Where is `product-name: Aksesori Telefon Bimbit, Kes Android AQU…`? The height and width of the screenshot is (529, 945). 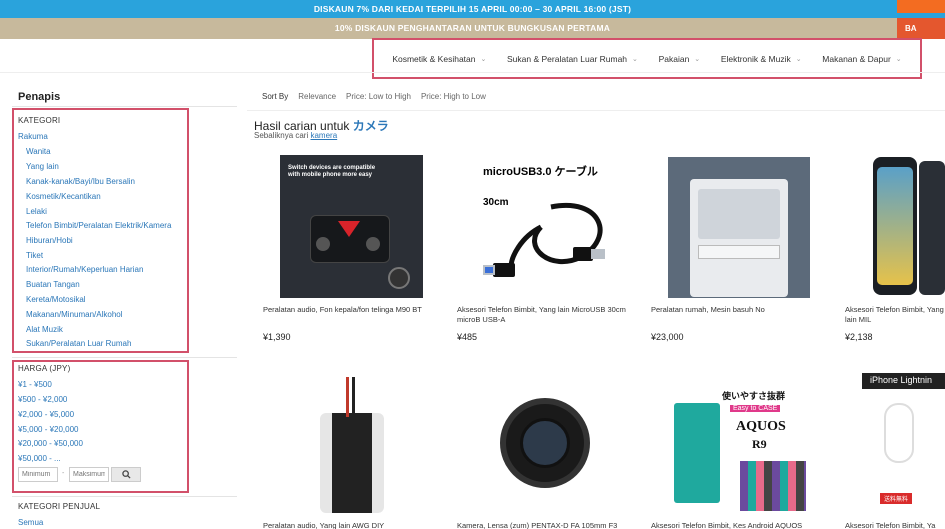 product-name: Aksesori Telefon Bimbit, Kes Android AQU… is located at coordinates (738, 525).